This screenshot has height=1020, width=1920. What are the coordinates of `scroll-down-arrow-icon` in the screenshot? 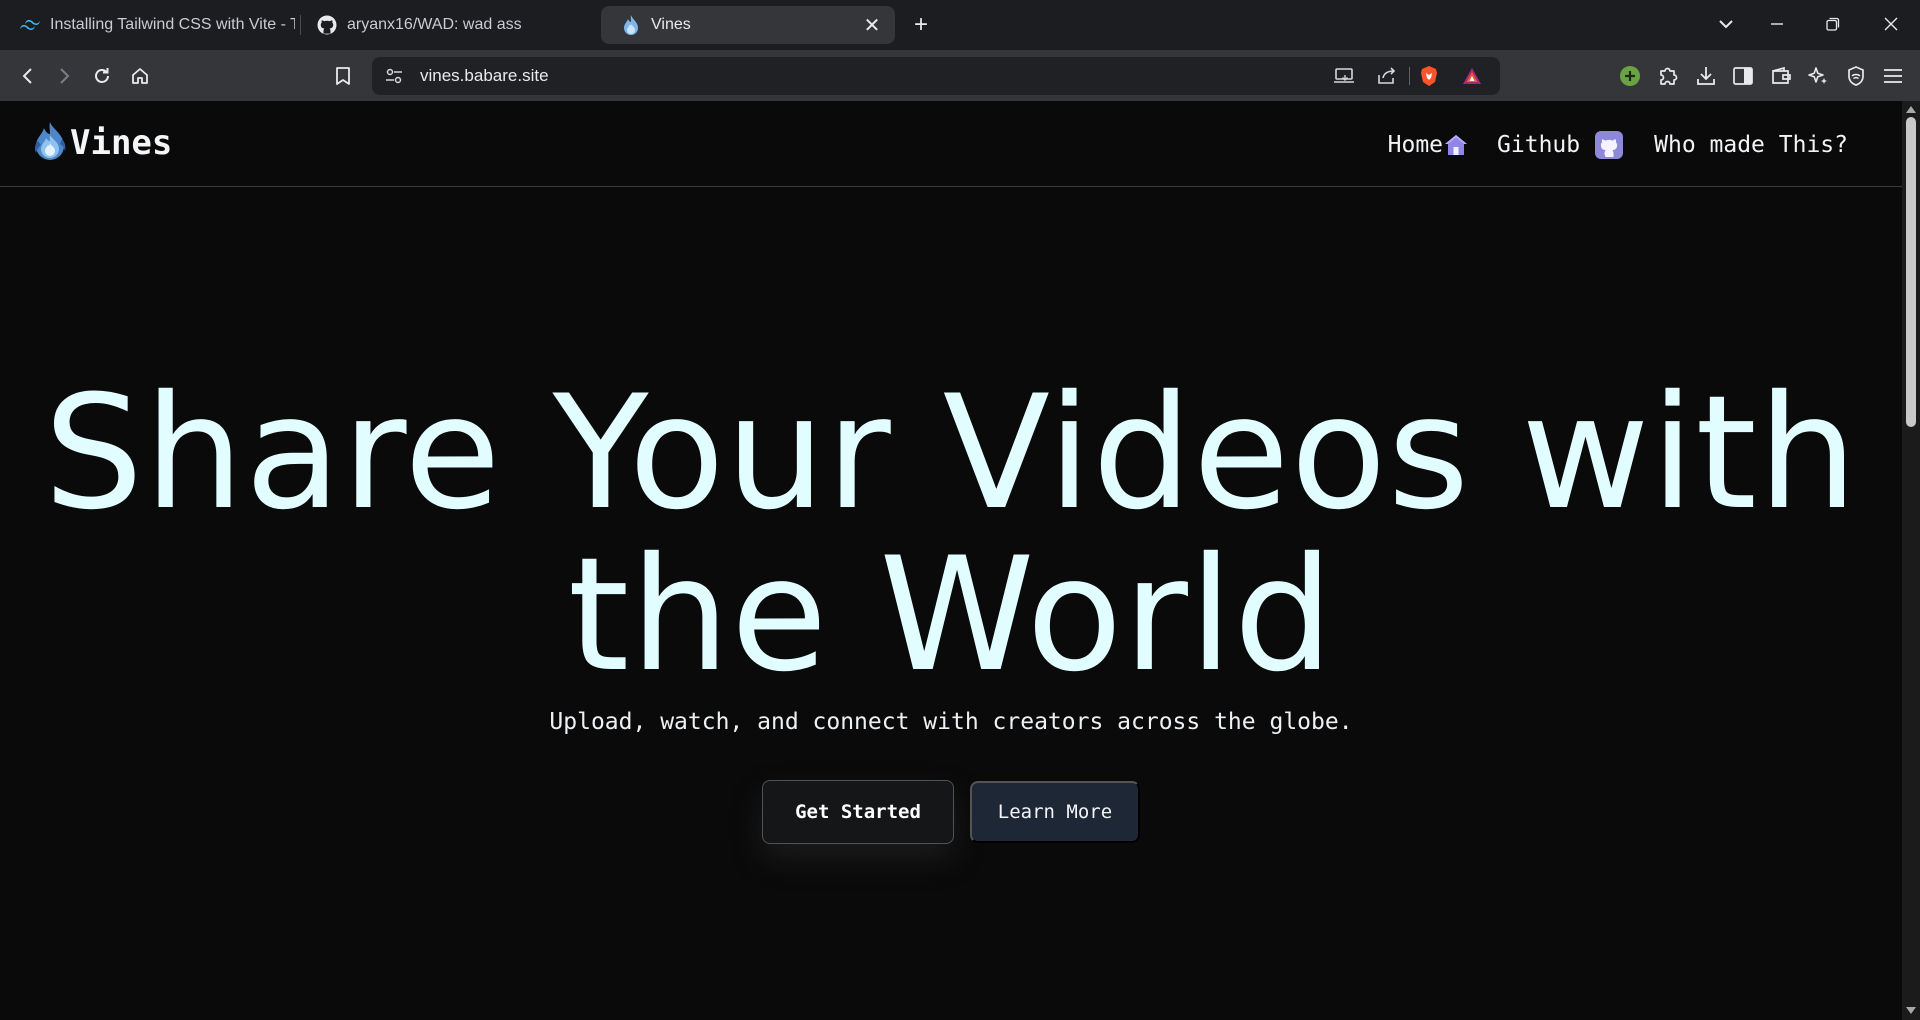 It's located at (1911, 1010).